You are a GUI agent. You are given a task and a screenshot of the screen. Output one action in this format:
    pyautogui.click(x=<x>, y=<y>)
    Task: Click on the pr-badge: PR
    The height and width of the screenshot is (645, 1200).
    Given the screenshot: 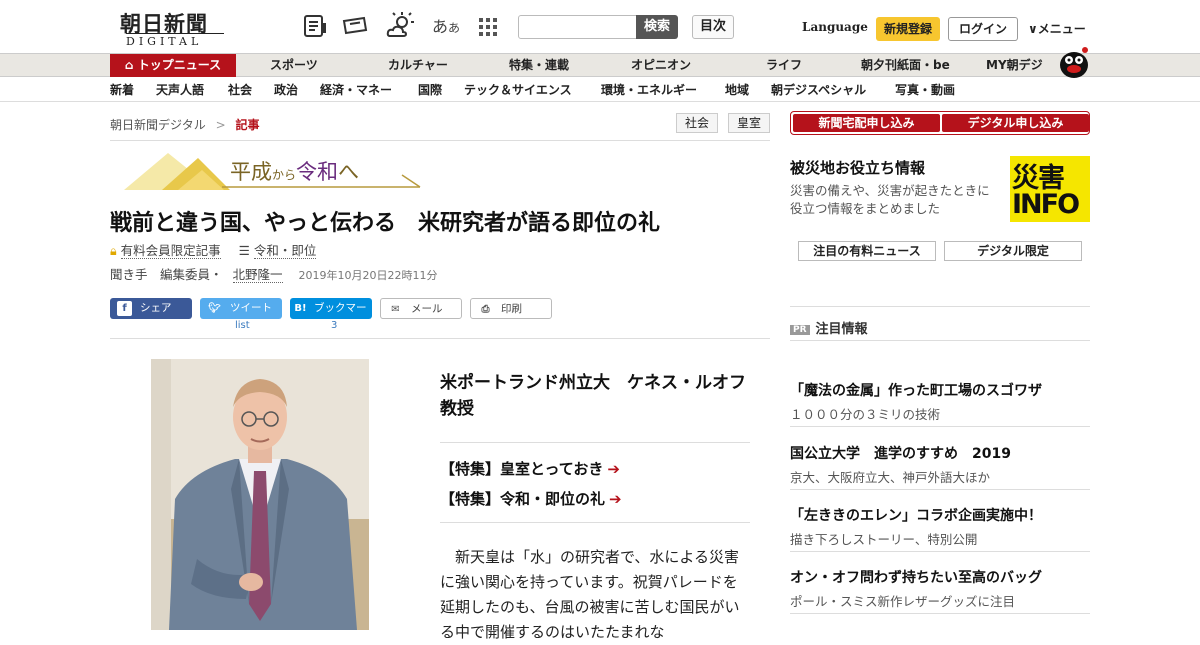 What is the action you would take?
    pyautogui.click(x=800, y=330)
    